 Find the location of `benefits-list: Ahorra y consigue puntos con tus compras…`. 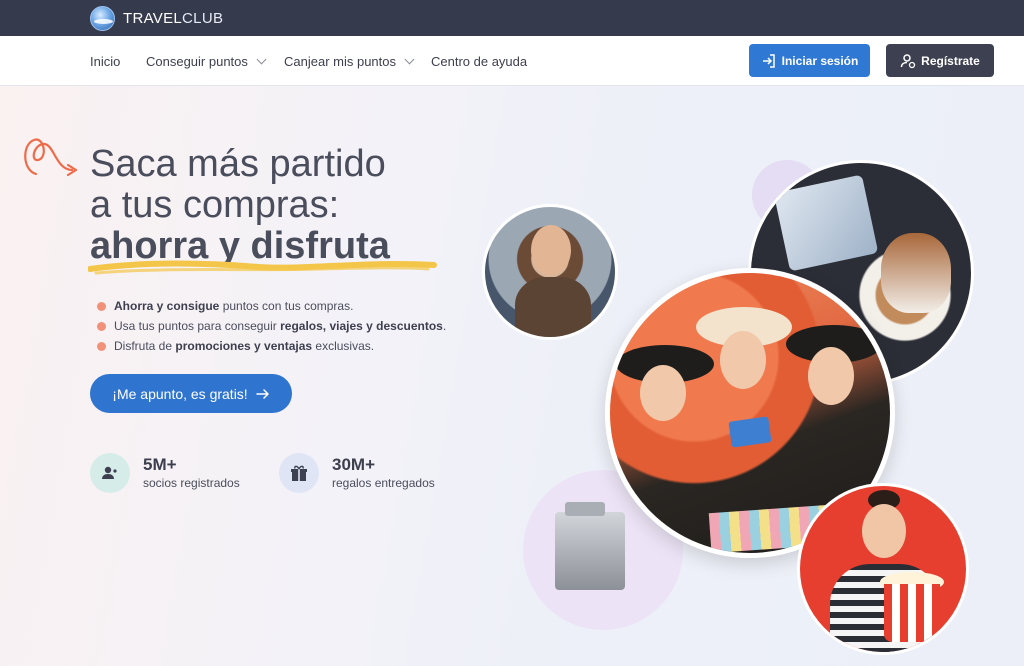

benefits-list: Ahorra y consigue puntos con tus compras… is located at coordinates (271, 326).